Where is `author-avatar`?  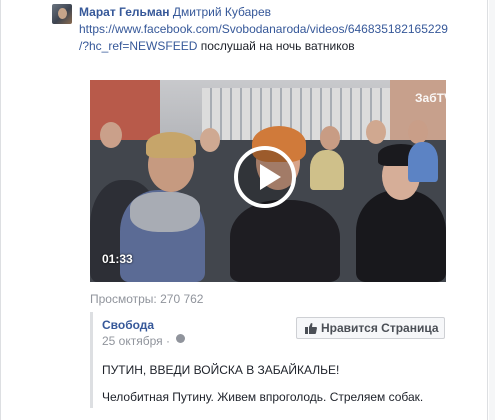 author-avatar is located at coordinates (62, 14).